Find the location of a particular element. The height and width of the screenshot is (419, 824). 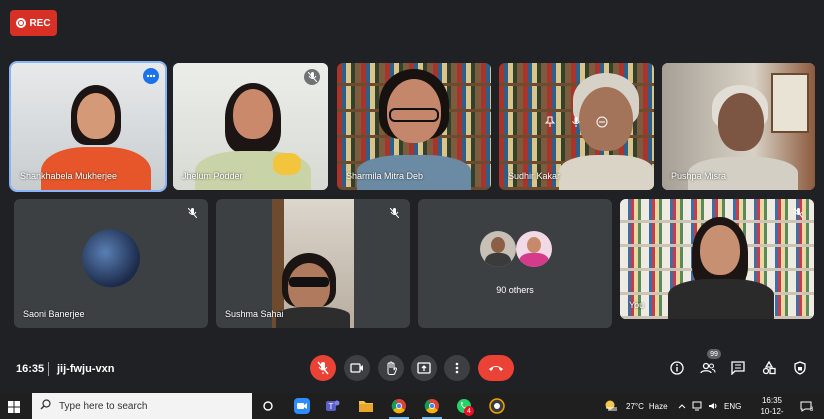

network-icon is located at coordinates (697, 406).